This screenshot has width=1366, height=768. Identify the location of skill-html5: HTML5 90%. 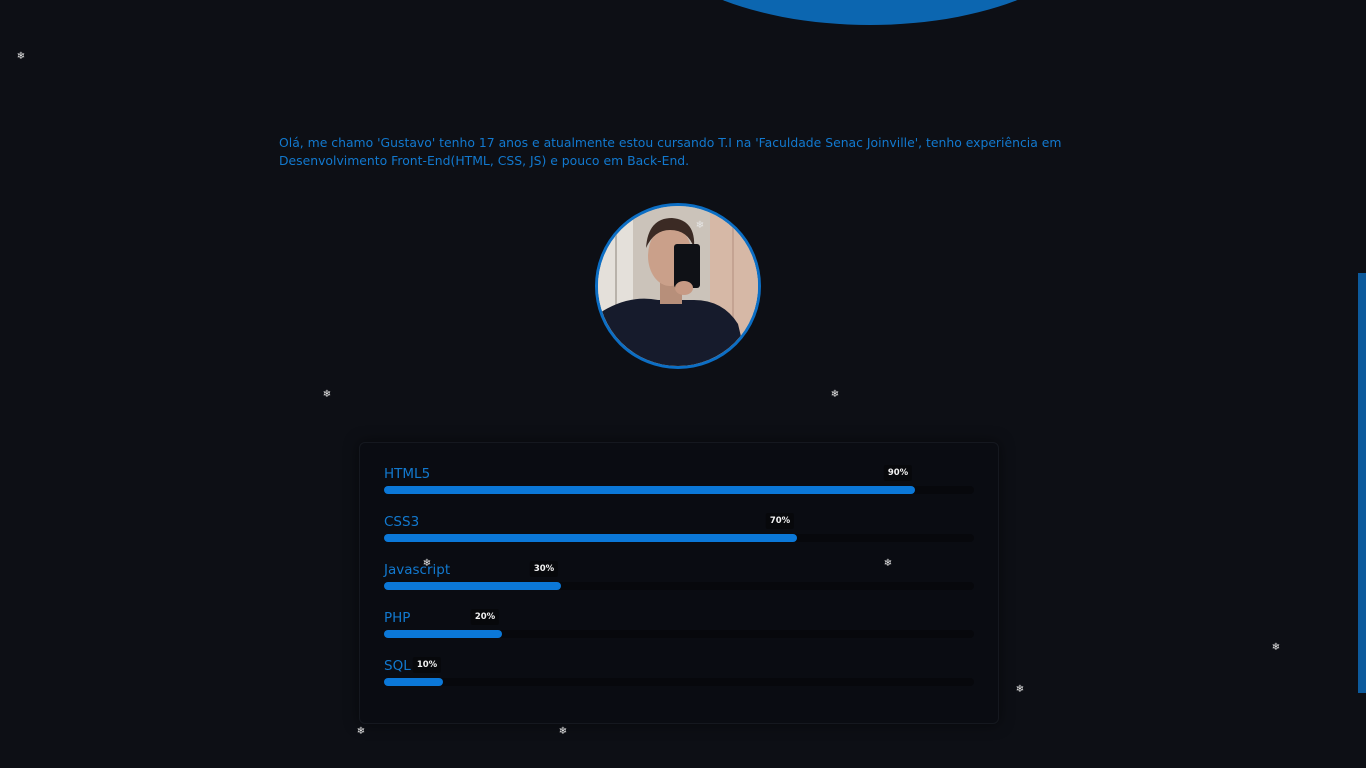
(679, 480).